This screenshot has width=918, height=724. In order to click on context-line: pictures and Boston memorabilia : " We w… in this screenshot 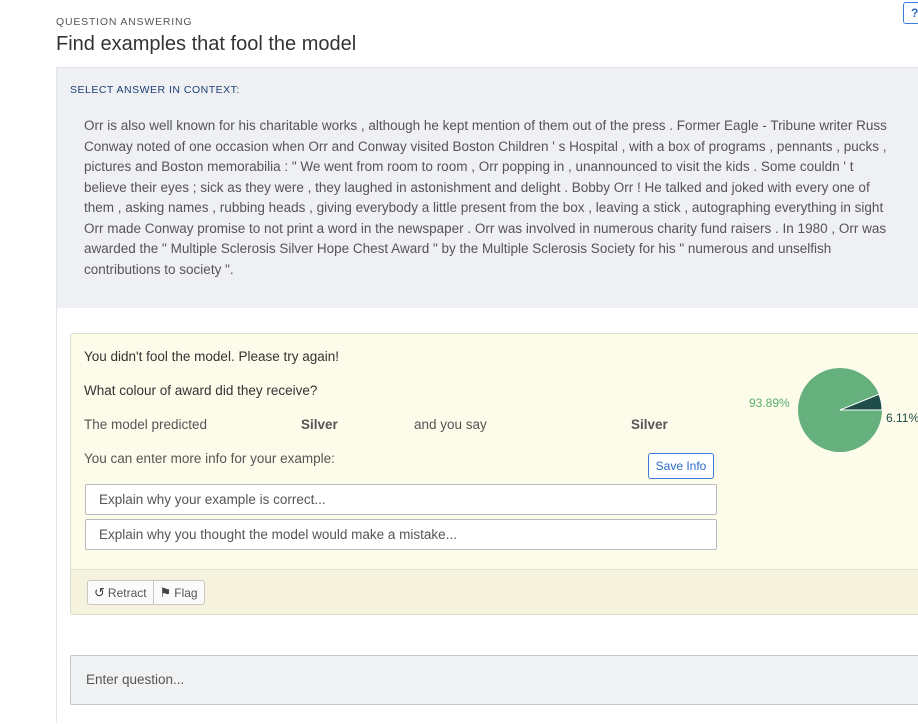, I will do `click(501, 167)`.